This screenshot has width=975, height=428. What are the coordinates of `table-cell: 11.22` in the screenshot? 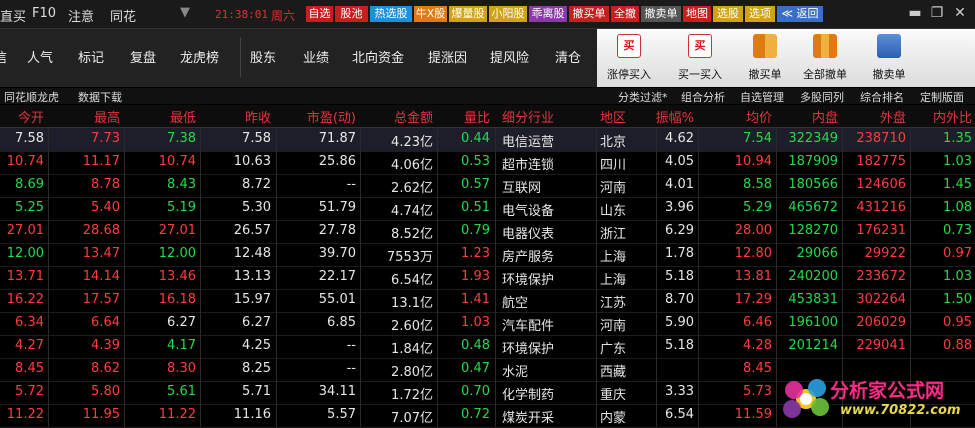 It's located at (25, 414).